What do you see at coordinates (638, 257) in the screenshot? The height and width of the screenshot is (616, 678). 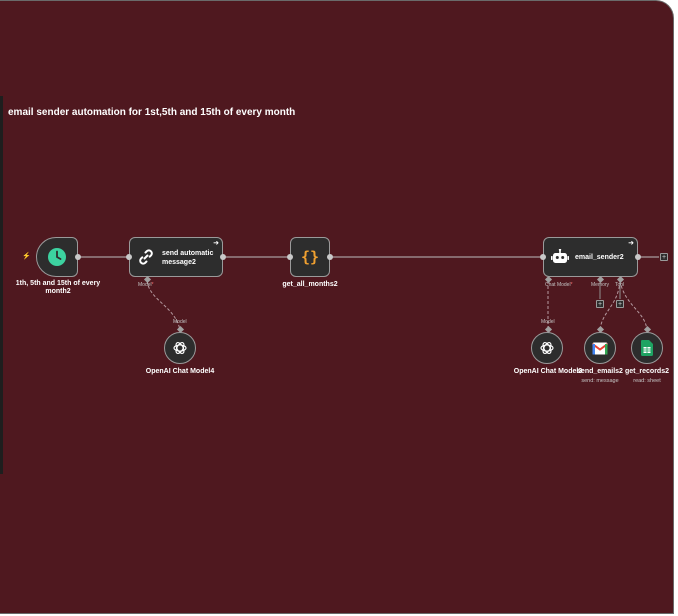 I see `email-sender-output-port` at bounding box center [638, 257].